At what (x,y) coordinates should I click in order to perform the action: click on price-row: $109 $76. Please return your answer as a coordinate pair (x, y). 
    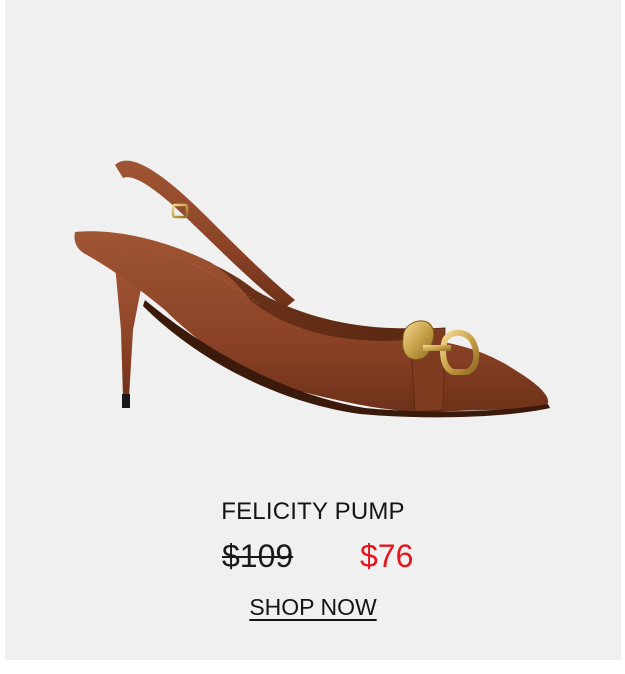
    Looking at the image, I should click on (313, 558).